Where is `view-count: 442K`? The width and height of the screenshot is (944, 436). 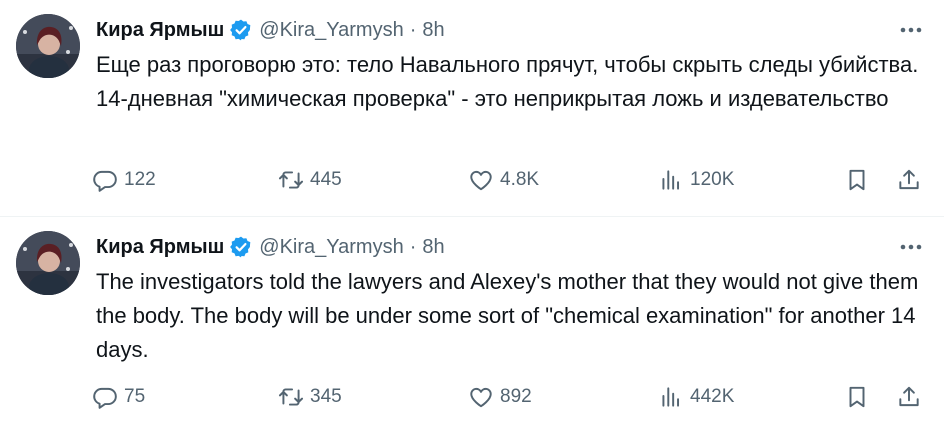 view-count: 442K is located at coordinates (712, 396).